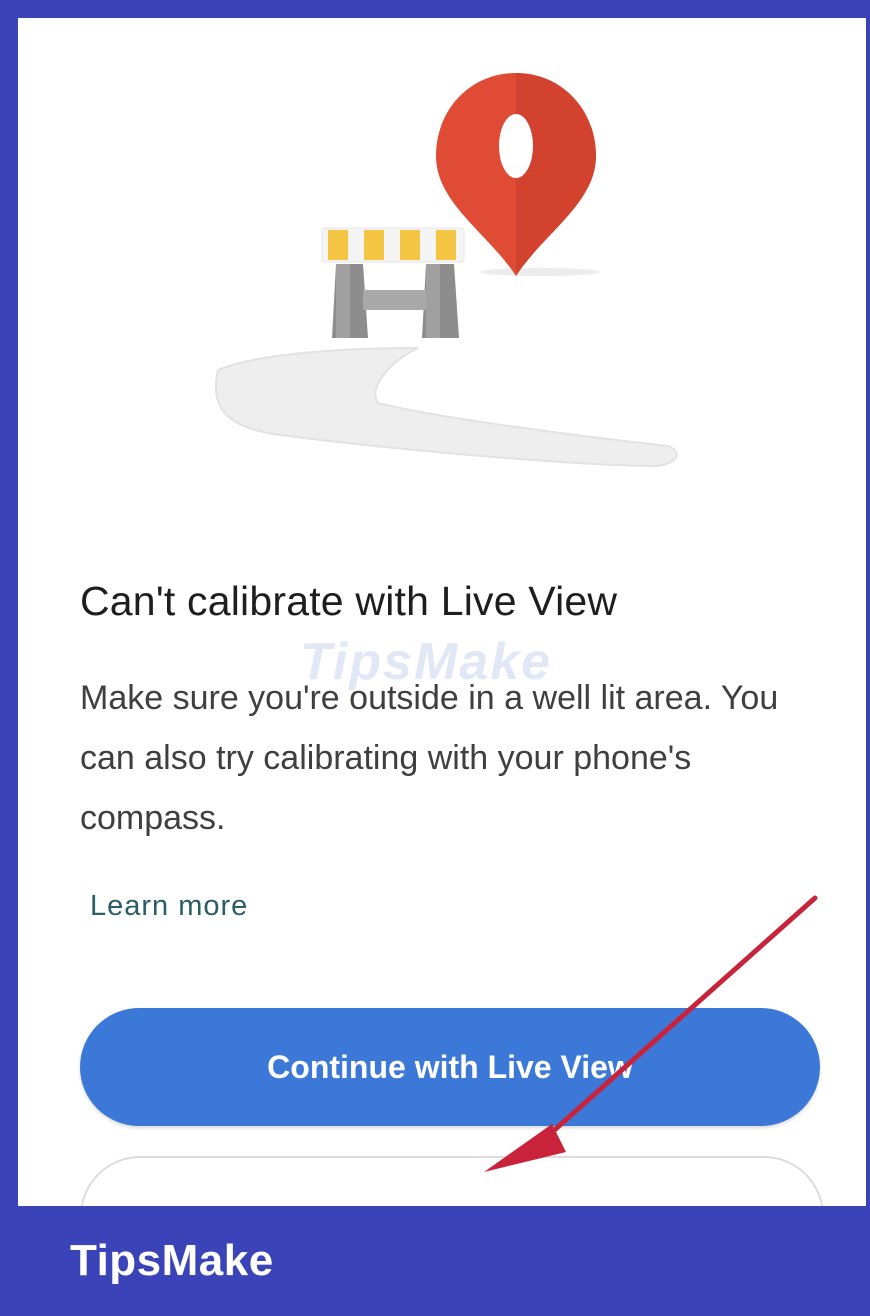  What do you see at coordinates (393, 282) in the screenshot?
I see `road-barrier-icon` at bounding box center [393, 282].